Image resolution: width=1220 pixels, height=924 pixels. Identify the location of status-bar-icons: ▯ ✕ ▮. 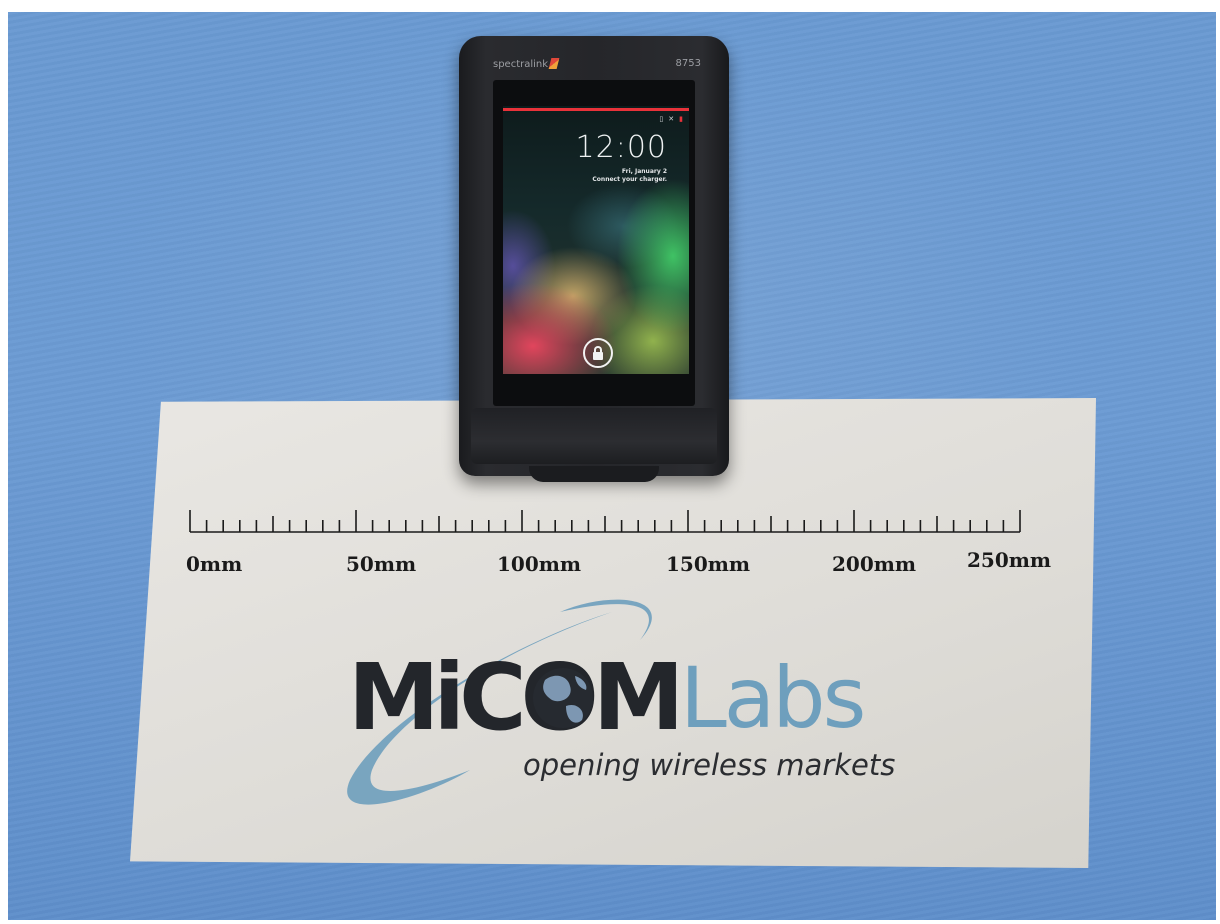
(671, 119).